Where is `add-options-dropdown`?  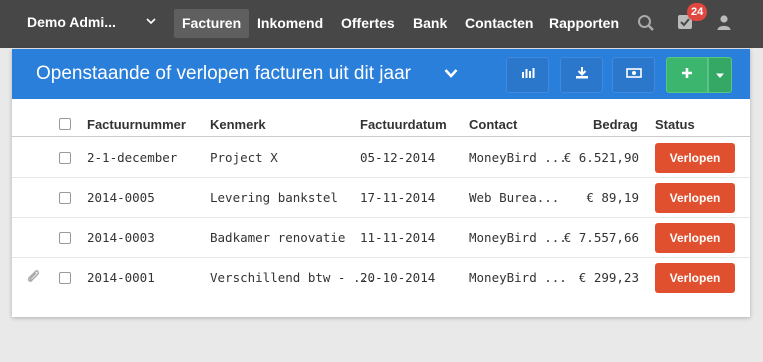 add-options-dropdown is located at coordinates (720, 75).